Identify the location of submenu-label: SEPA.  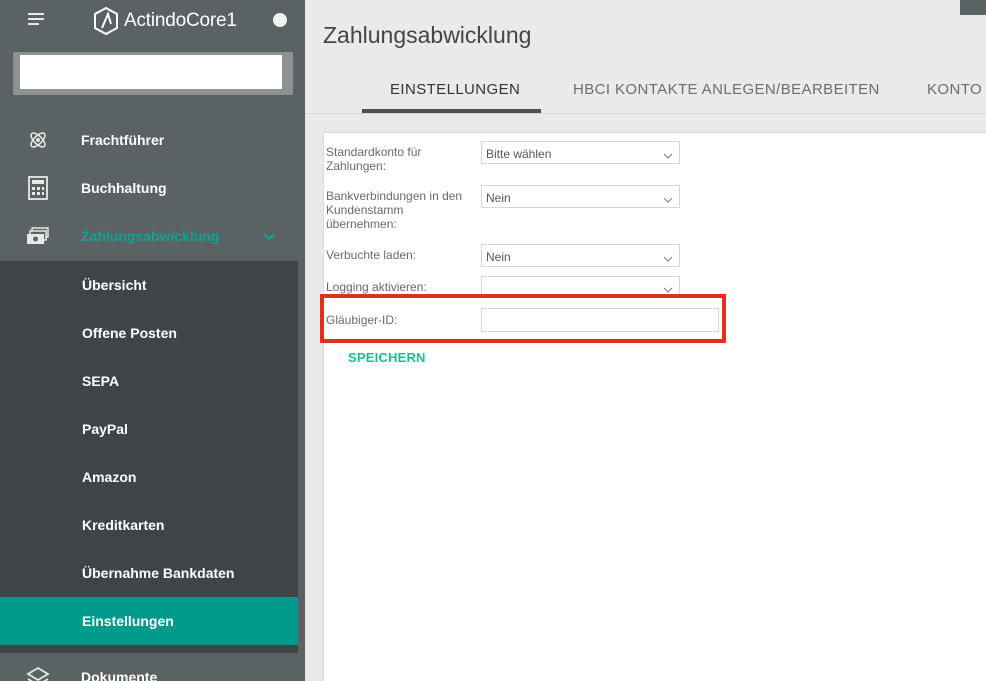
(101, 381).